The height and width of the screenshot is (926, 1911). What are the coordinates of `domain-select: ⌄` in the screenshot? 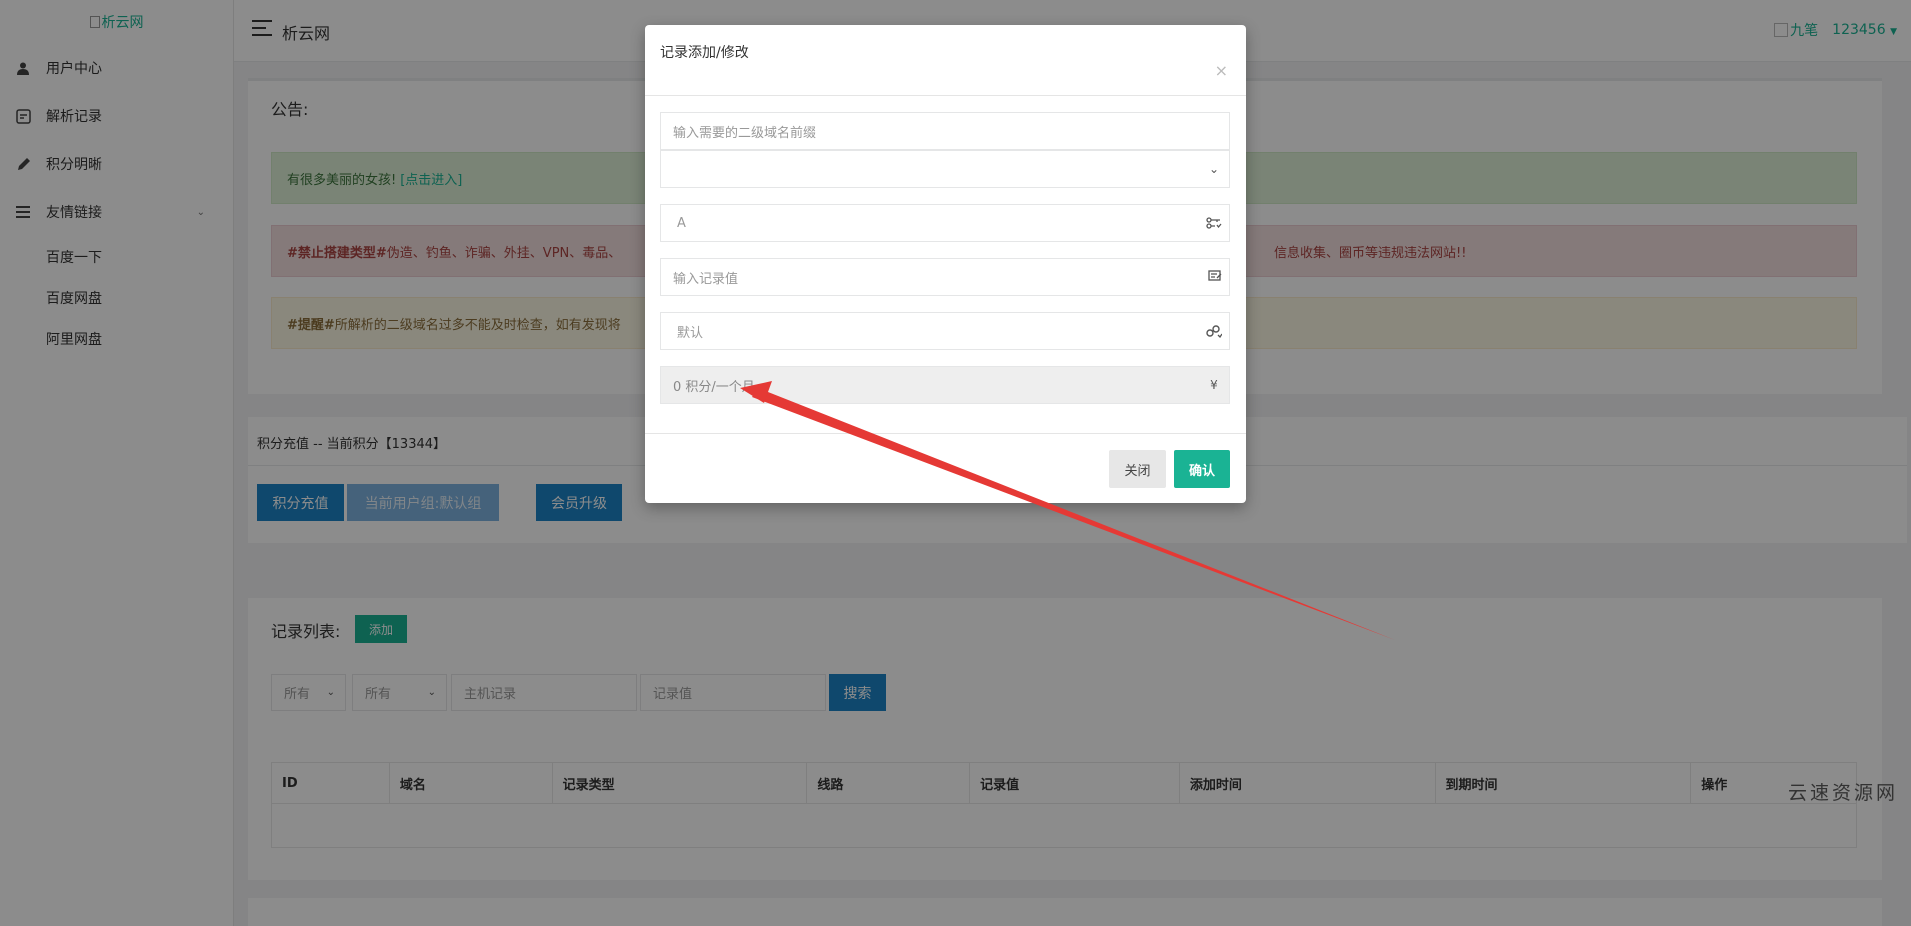 It's located at (945, 169).